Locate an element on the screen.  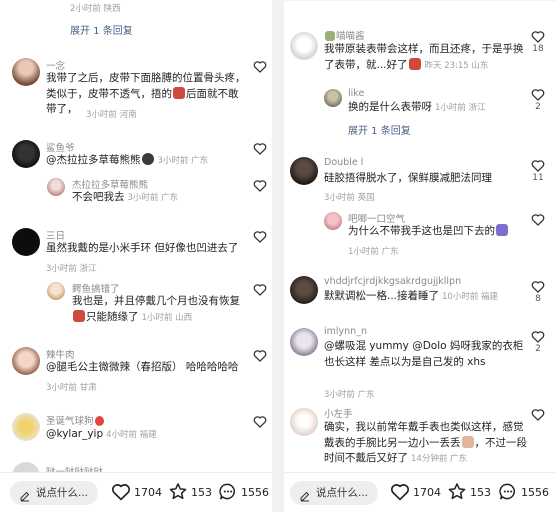
comment-author: 一念 is located at coordinates (55, 65).